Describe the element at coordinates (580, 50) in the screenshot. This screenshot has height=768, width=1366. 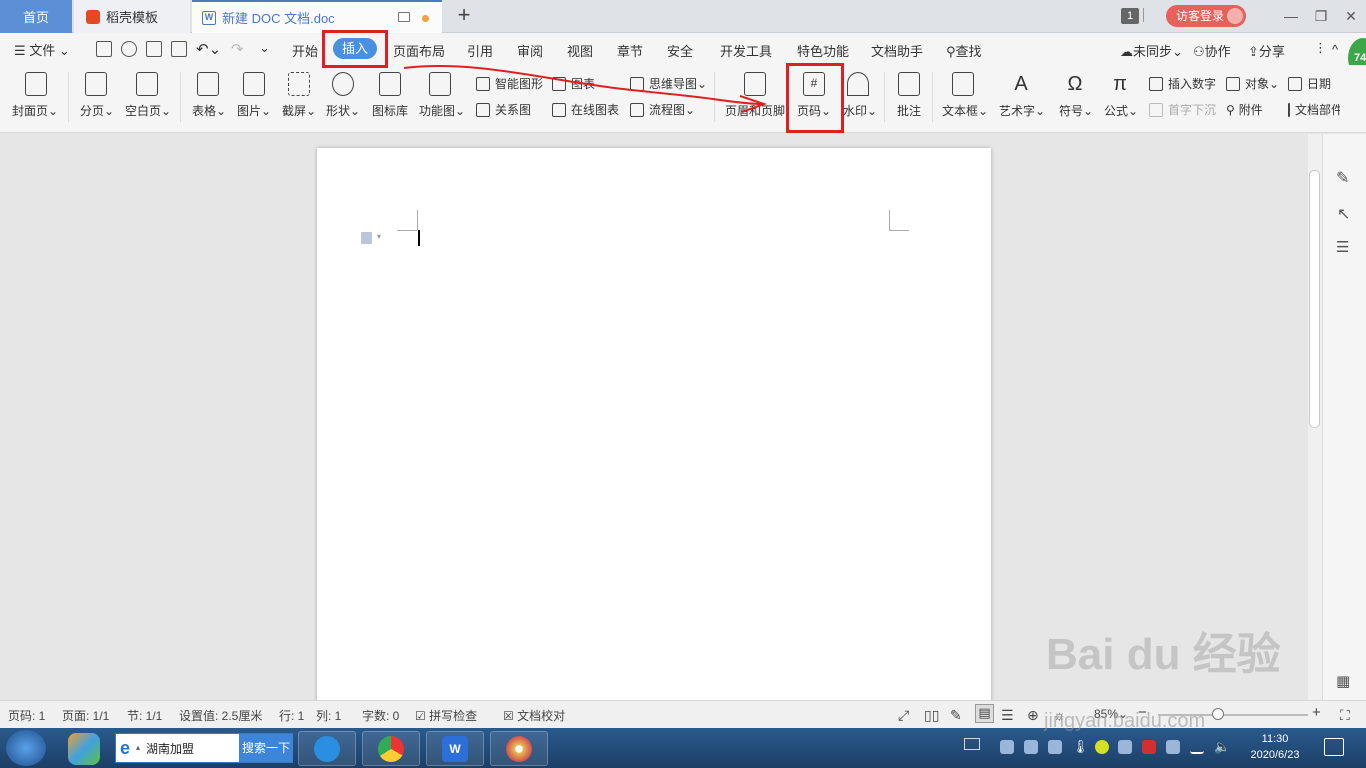
I see `menu-view: 视图` at that location.